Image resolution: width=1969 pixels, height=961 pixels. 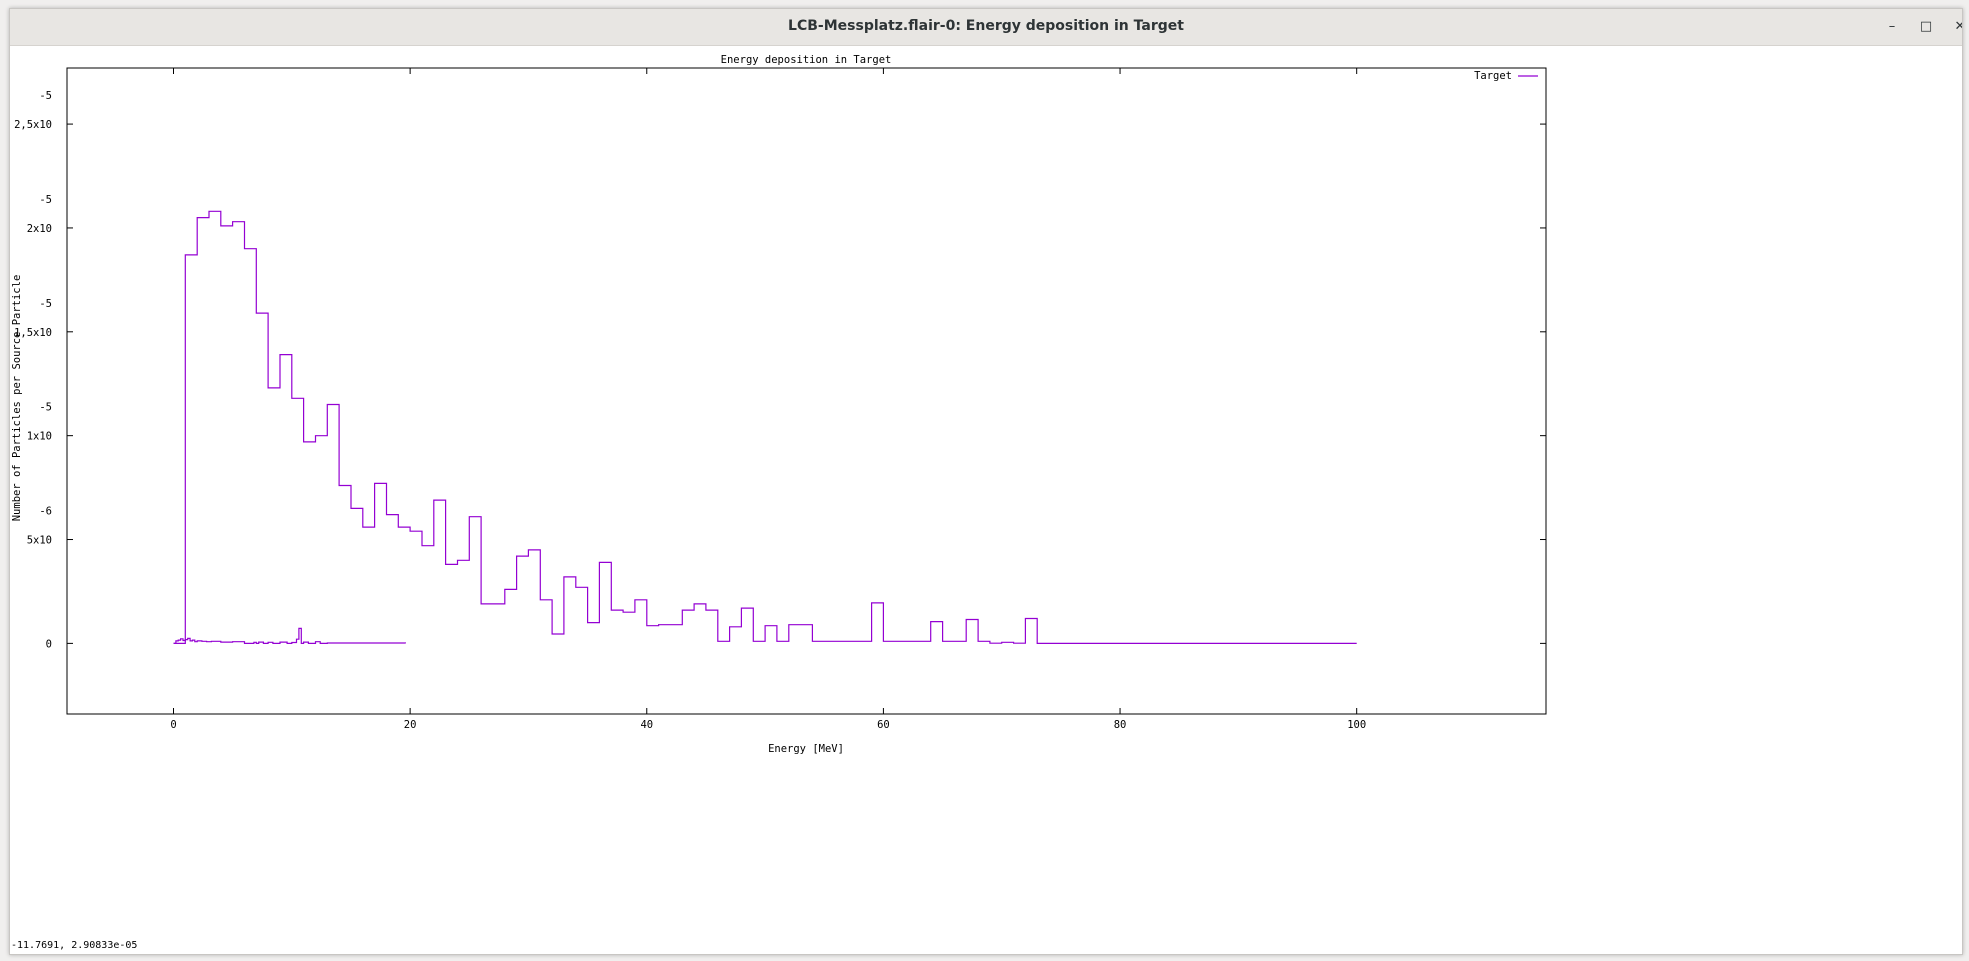 I want to click on x-tick-label: 40, so click(x=646, y=725).